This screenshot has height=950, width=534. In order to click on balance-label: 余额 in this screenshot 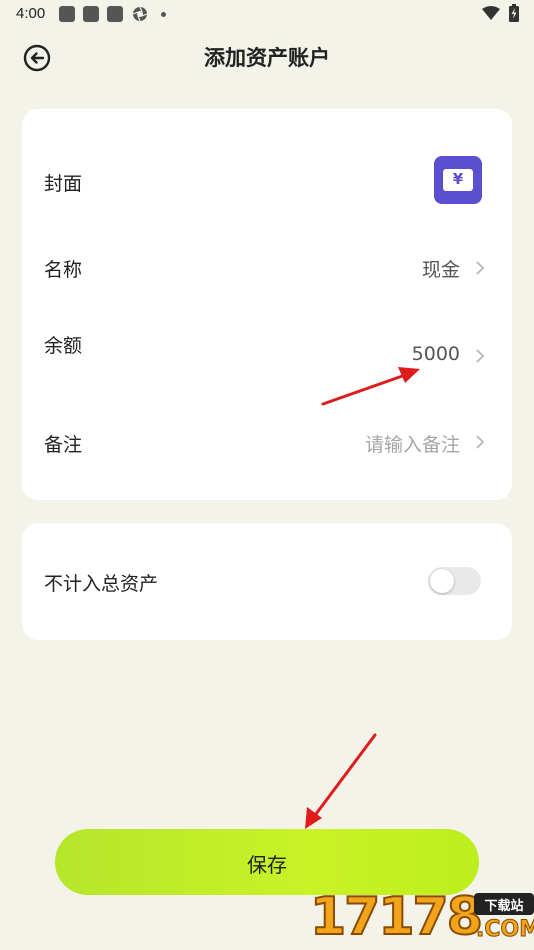, I will do `click(63, 346)`.